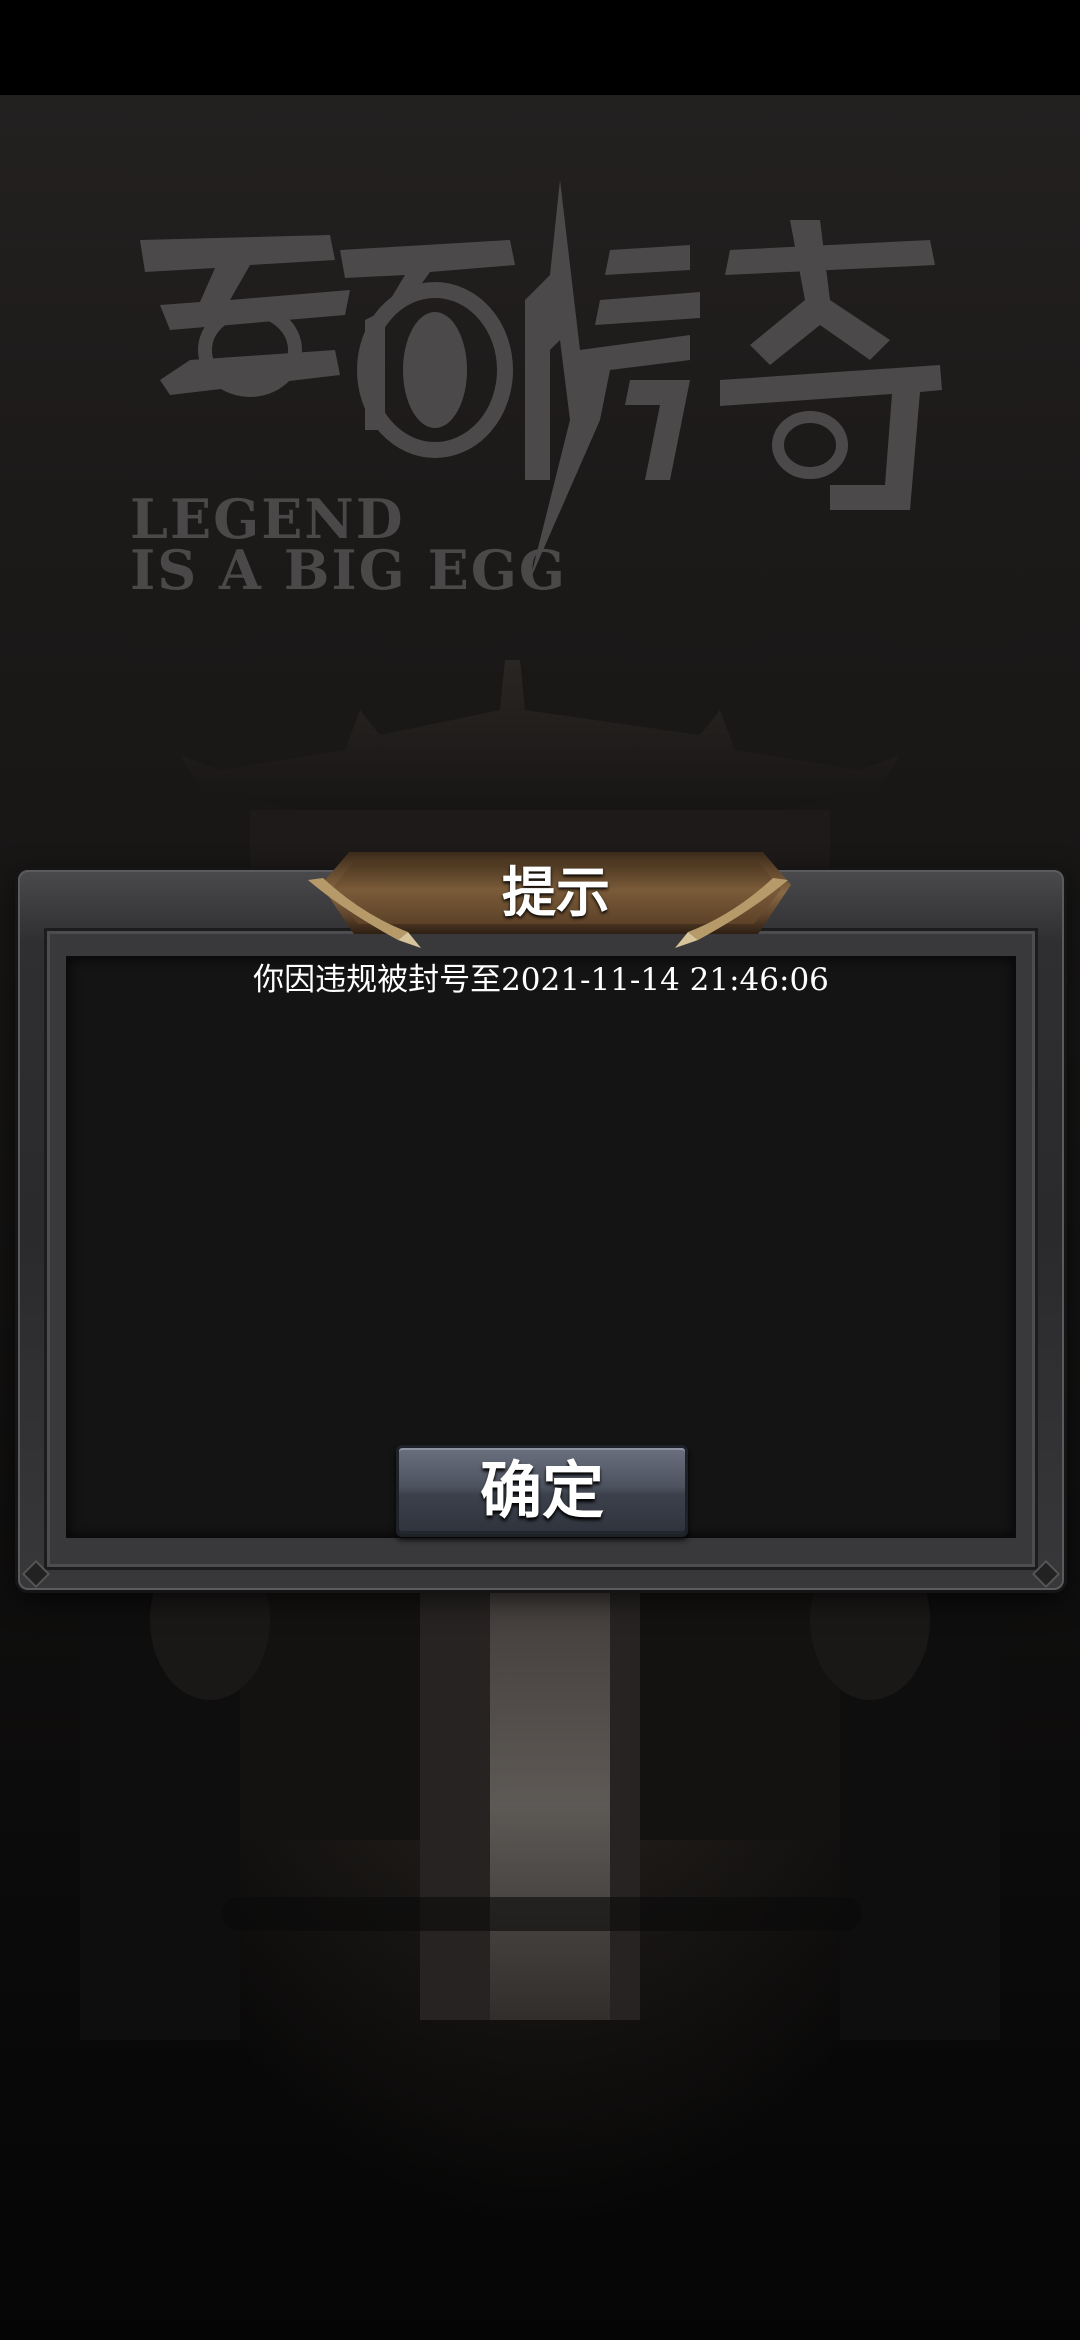 The image size is (1080, 2340). Describe the element at coordinates (556, 892) in the screenshot. I see `dialog-title: 提示` at that location.